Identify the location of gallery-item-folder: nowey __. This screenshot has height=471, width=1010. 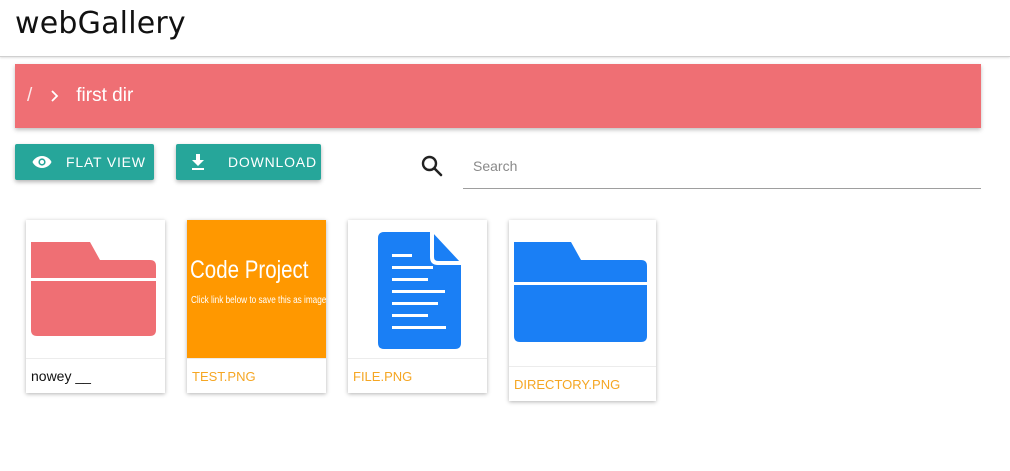
(95, 306).